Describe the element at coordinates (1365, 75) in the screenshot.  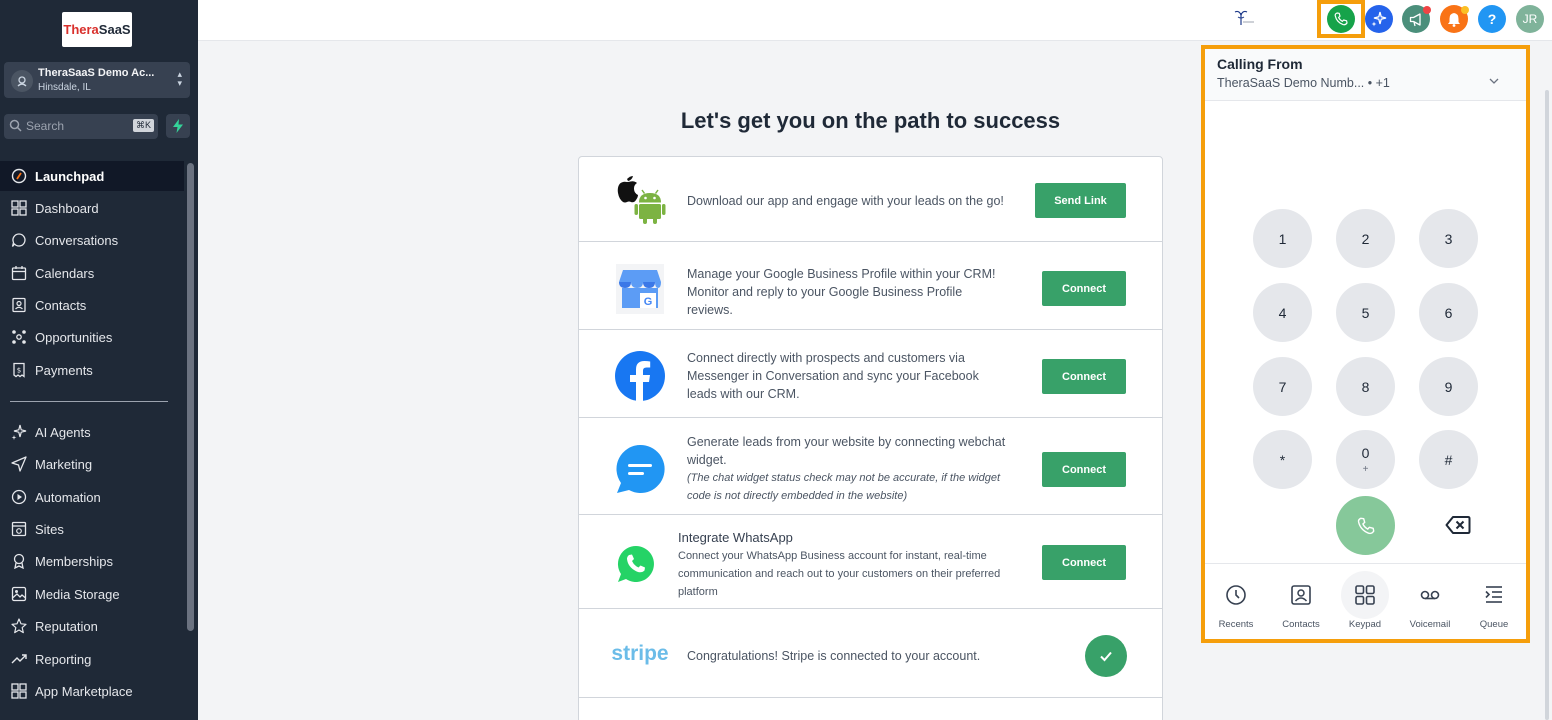
I see `dialer-header: Calling From TheraSaaS Demo Numb... • +1` at that location.